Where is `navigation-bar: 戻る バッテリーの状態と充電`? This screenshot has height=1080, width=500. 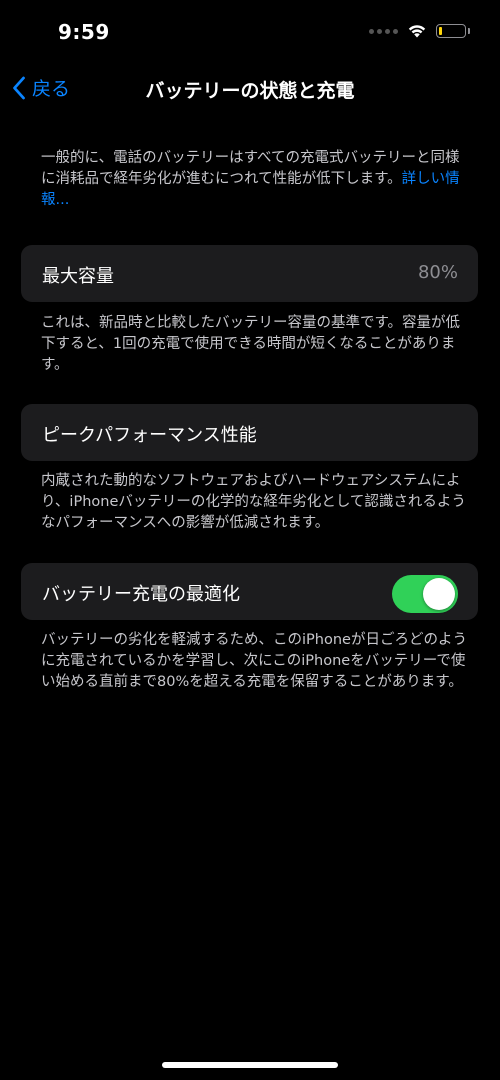 navigation-bar: 戻る バッテリーの状態と充電 is located at coordinates (250, 89).